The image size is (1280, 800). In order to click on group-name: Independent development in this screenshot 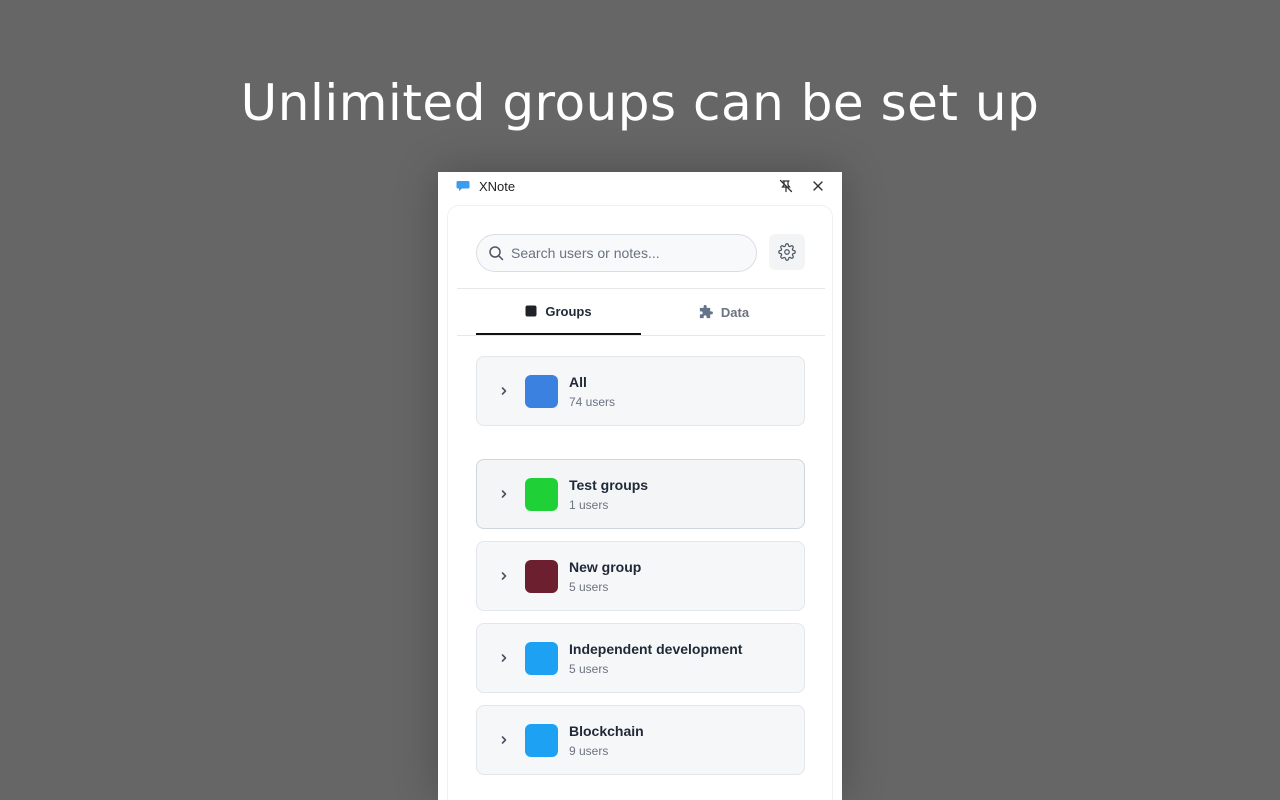, I will do `click(656, 649)`.